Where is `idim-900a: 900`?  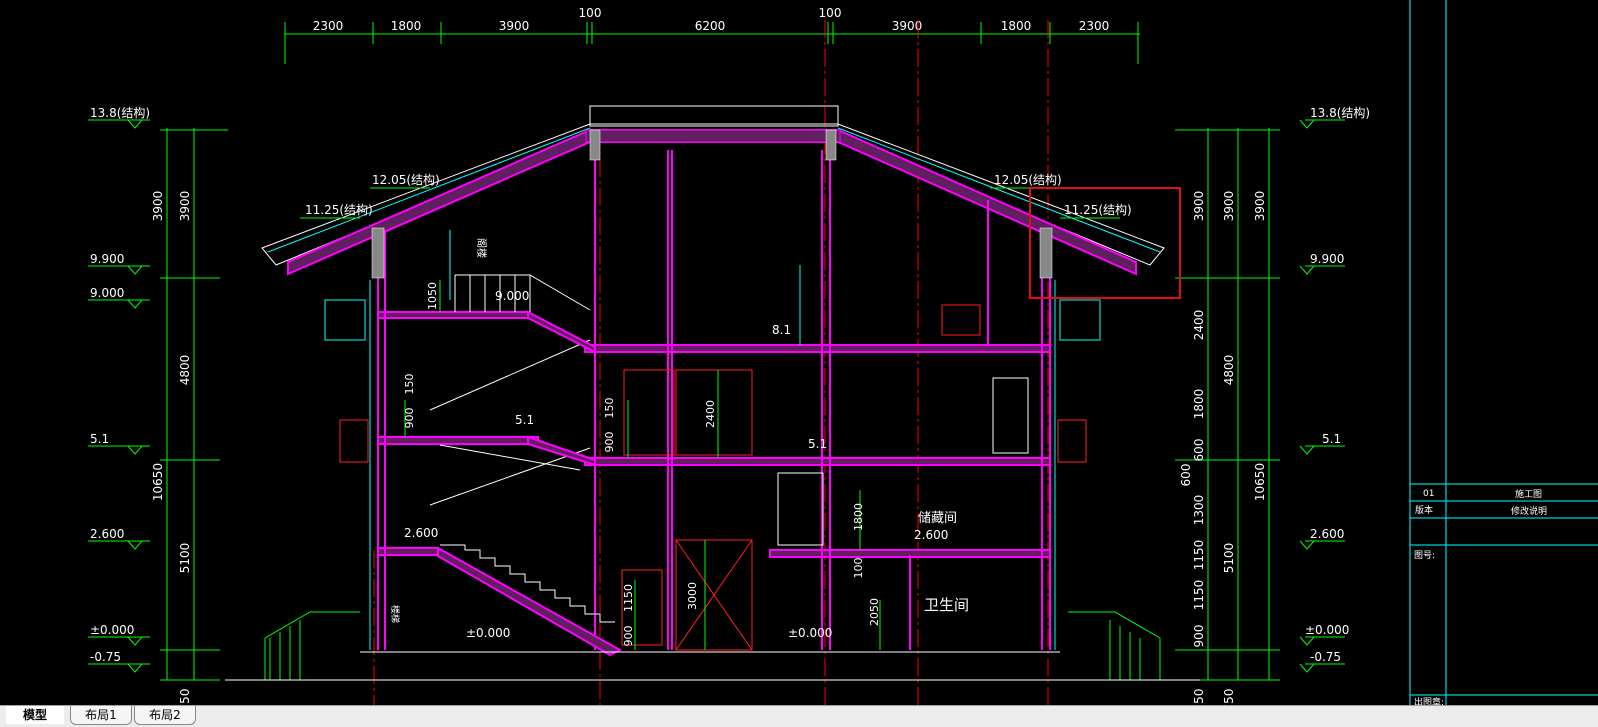
idim-900a: 900 is located at coordinates (409, 418).